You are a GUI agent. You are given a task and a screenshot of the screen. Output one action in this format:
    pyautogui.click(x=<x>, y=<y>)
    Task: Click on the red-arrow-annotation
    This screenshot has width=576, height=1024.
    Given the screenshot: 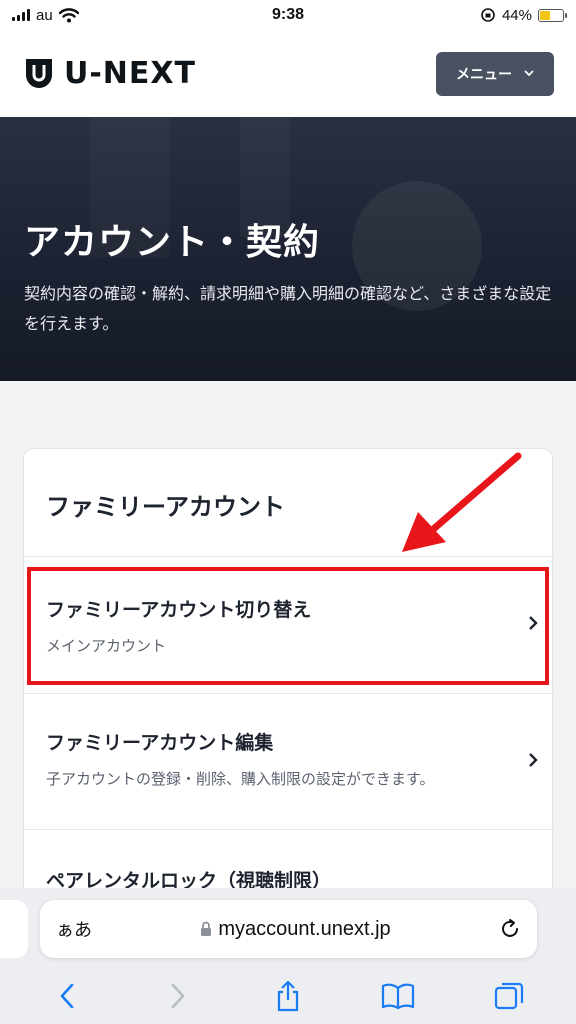 What is the action you would take?
    pyautogui.click(x=462, y=502)
    